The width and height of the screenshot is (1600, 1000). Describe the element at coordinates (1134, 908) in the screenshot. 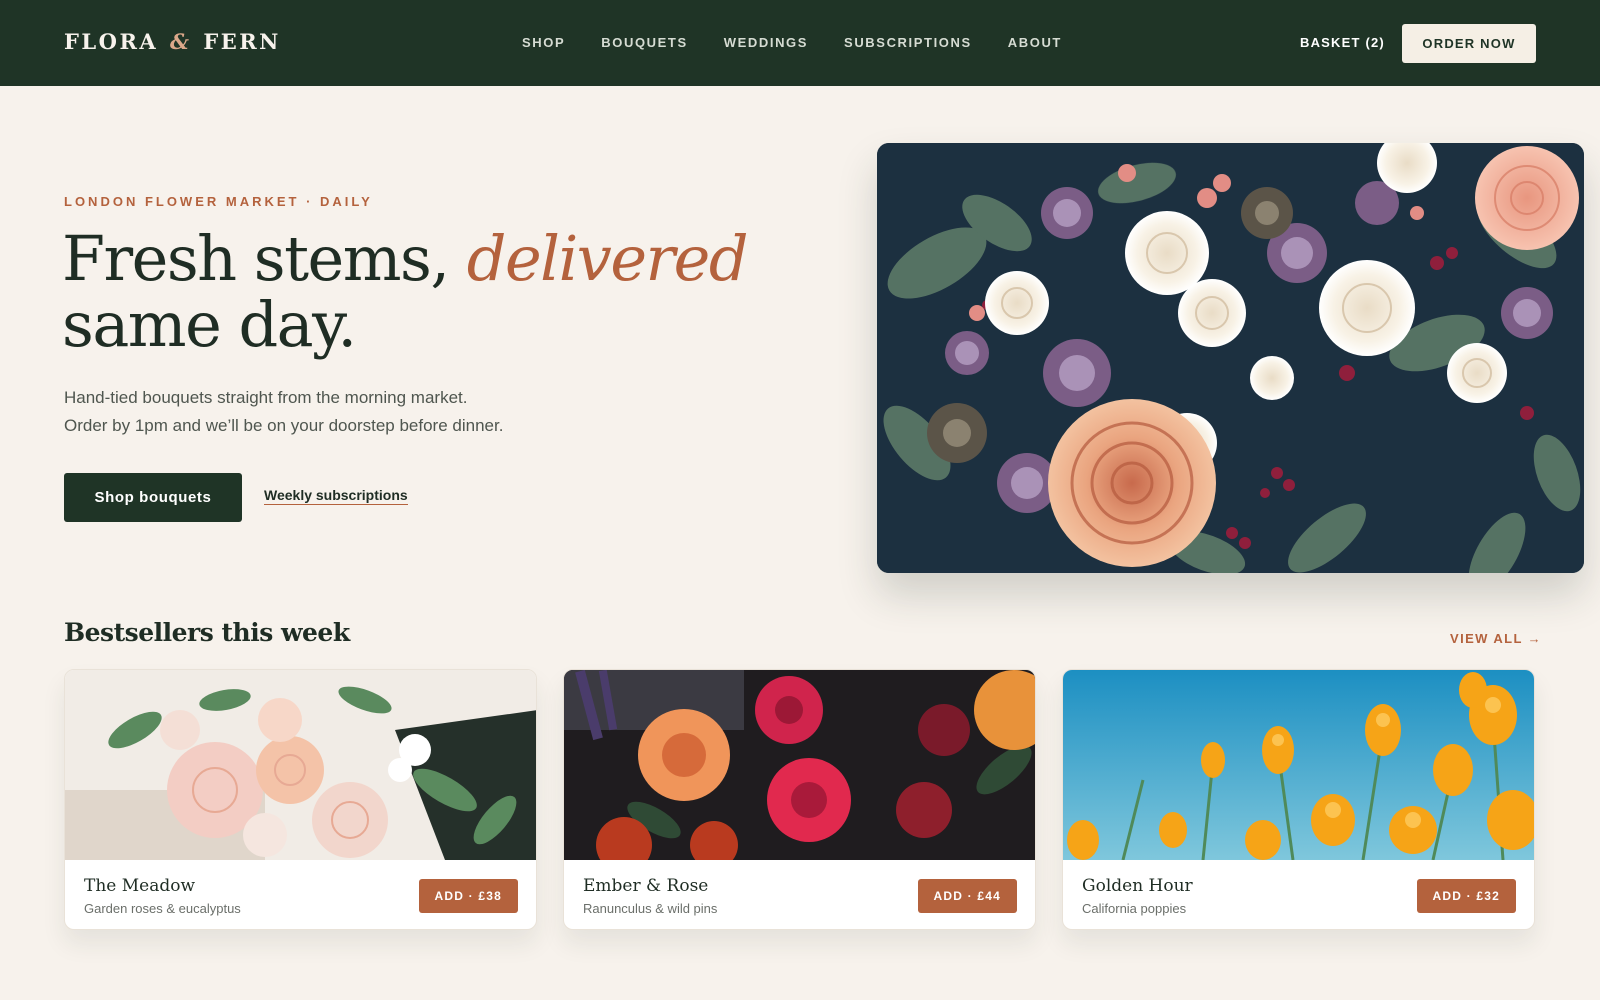

I see `product-description: California poppies` at that location.